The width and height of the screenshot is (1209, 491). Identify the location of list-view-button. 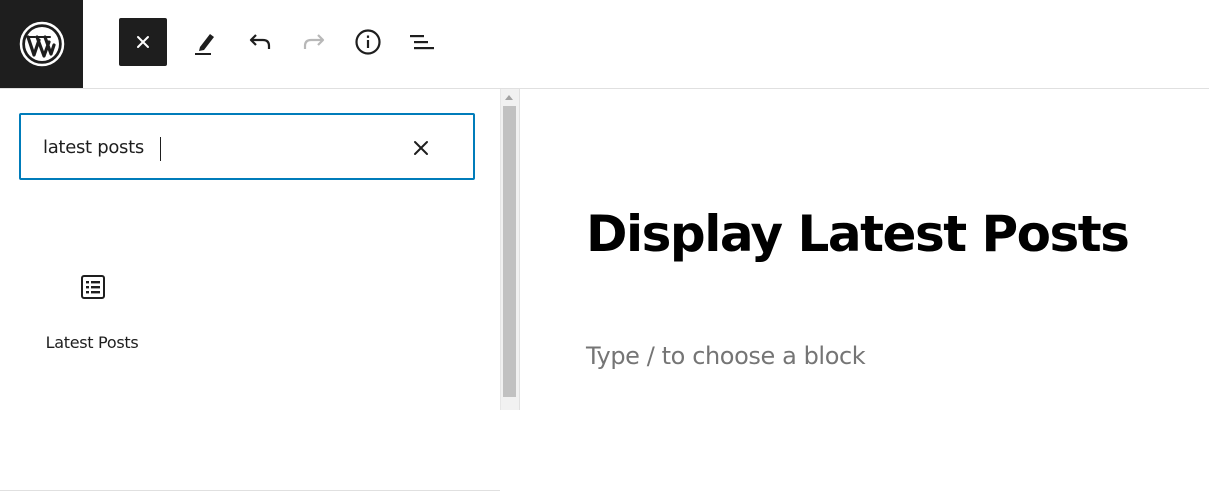
(422, 42).